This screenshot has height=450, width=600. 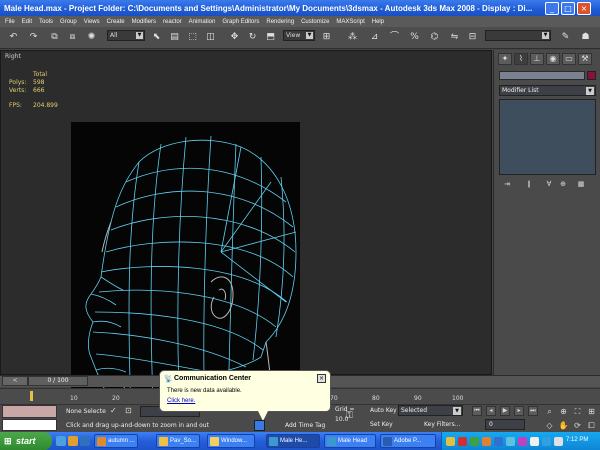 What do you see at coordinates (15, 381) in the screenshot?
I see `time-slider-prev-icon: <` at bounding box center [15, 381].